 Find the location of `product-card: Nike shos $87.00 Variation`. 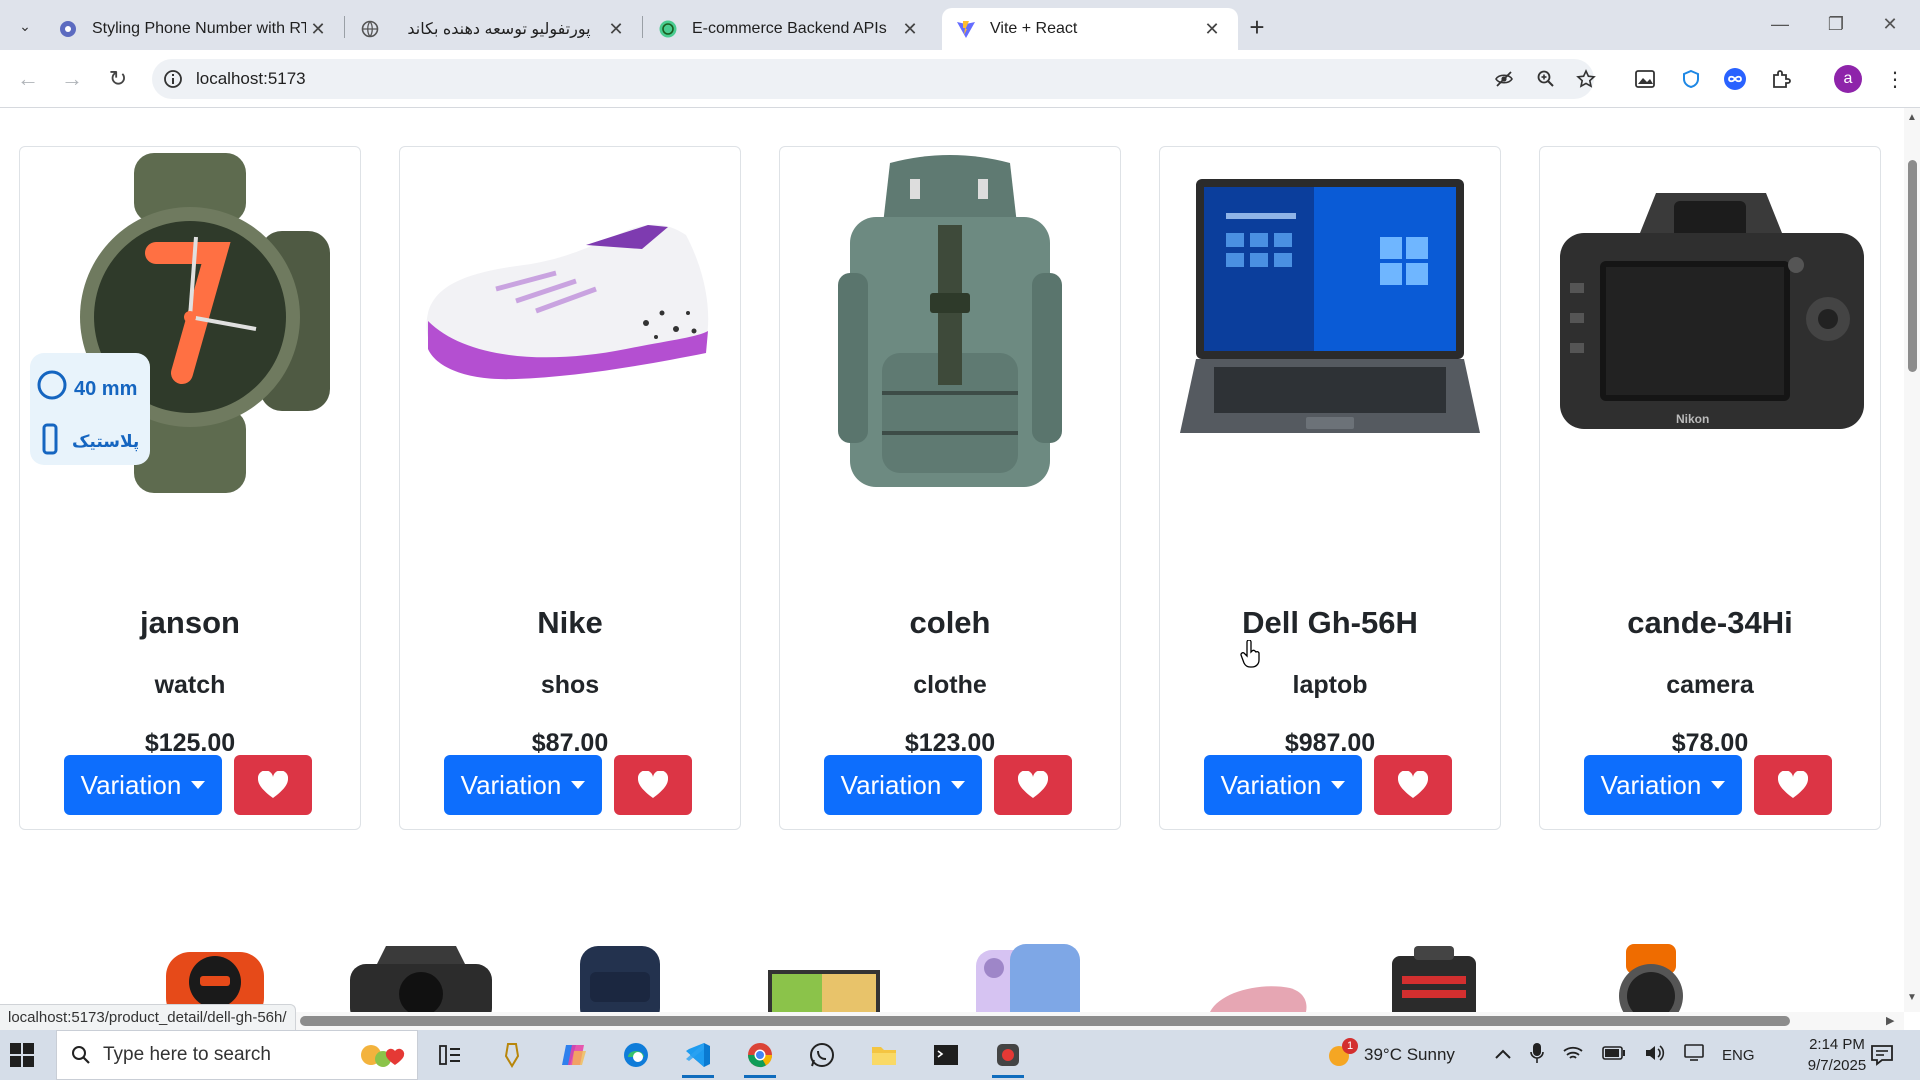

product-card: Nike shos $87.00 Variation is located at coordinates (570, 488).